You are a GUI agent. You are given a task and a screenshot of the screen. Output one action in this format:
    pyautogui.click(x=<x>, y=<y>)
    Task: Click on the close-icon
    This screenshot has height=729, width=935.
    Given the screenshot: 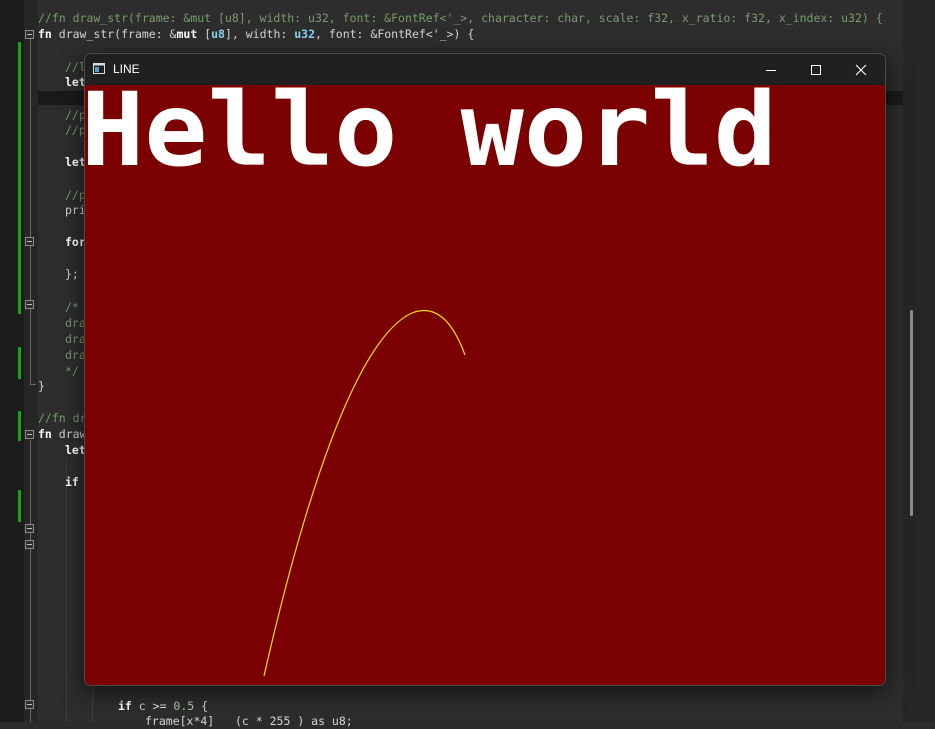 What is the action you would take?
    pyautogui.click(x=861, y=69)
    